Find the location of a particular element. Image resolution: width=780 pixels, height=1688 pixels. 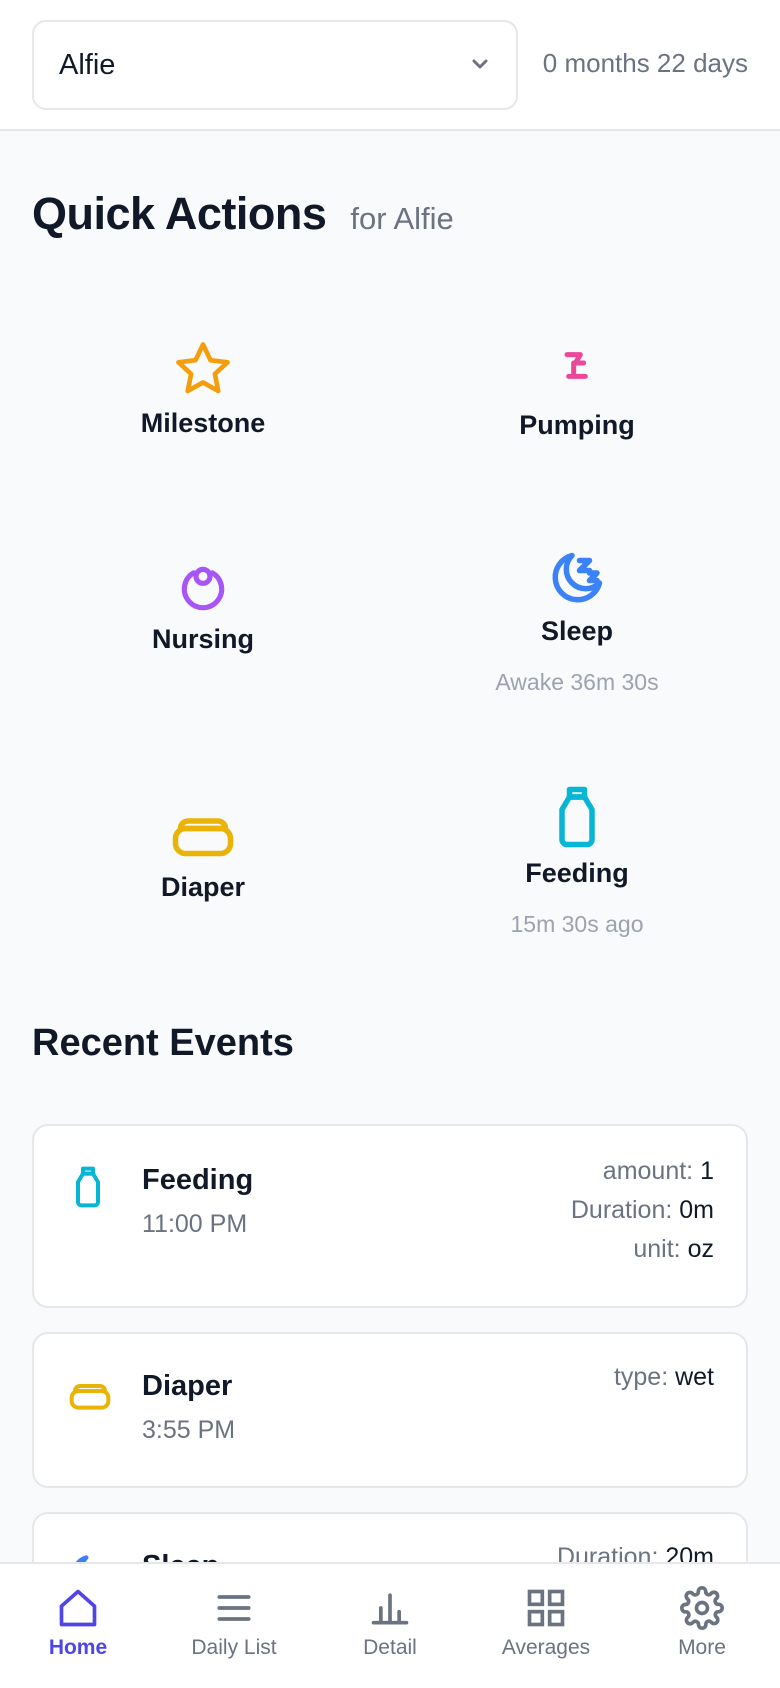

event-detail: Duration: 0m is located at coordinates (642, 1210).